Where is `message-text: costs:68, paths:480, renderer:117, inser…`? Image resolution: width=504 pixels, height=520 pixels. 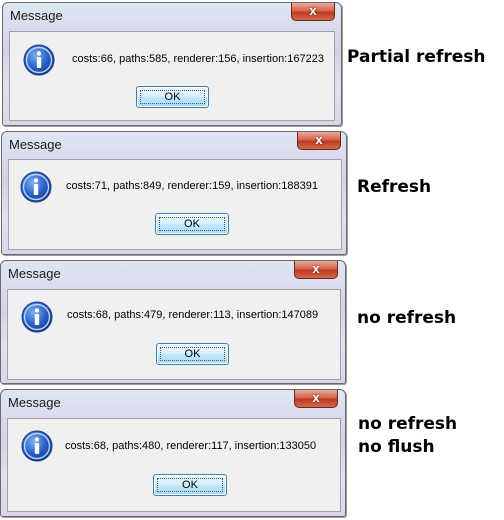
message-text: costs:68, paths:480, renderer:117, inser… is located at coordinates (191, 446).